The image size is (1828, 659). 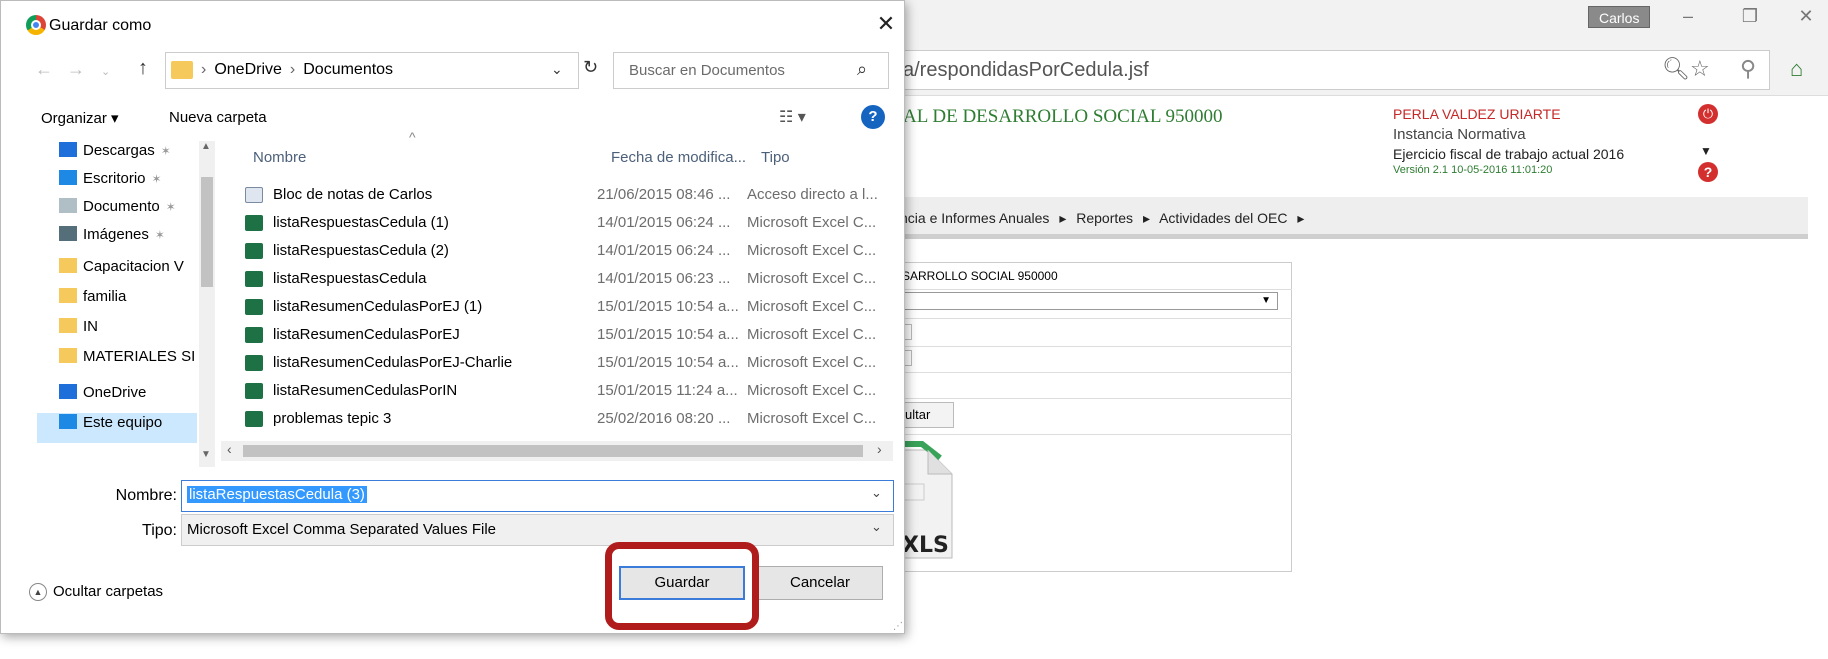 I want to click on extension-icon: ⚲, so click(x=1748, y=69).